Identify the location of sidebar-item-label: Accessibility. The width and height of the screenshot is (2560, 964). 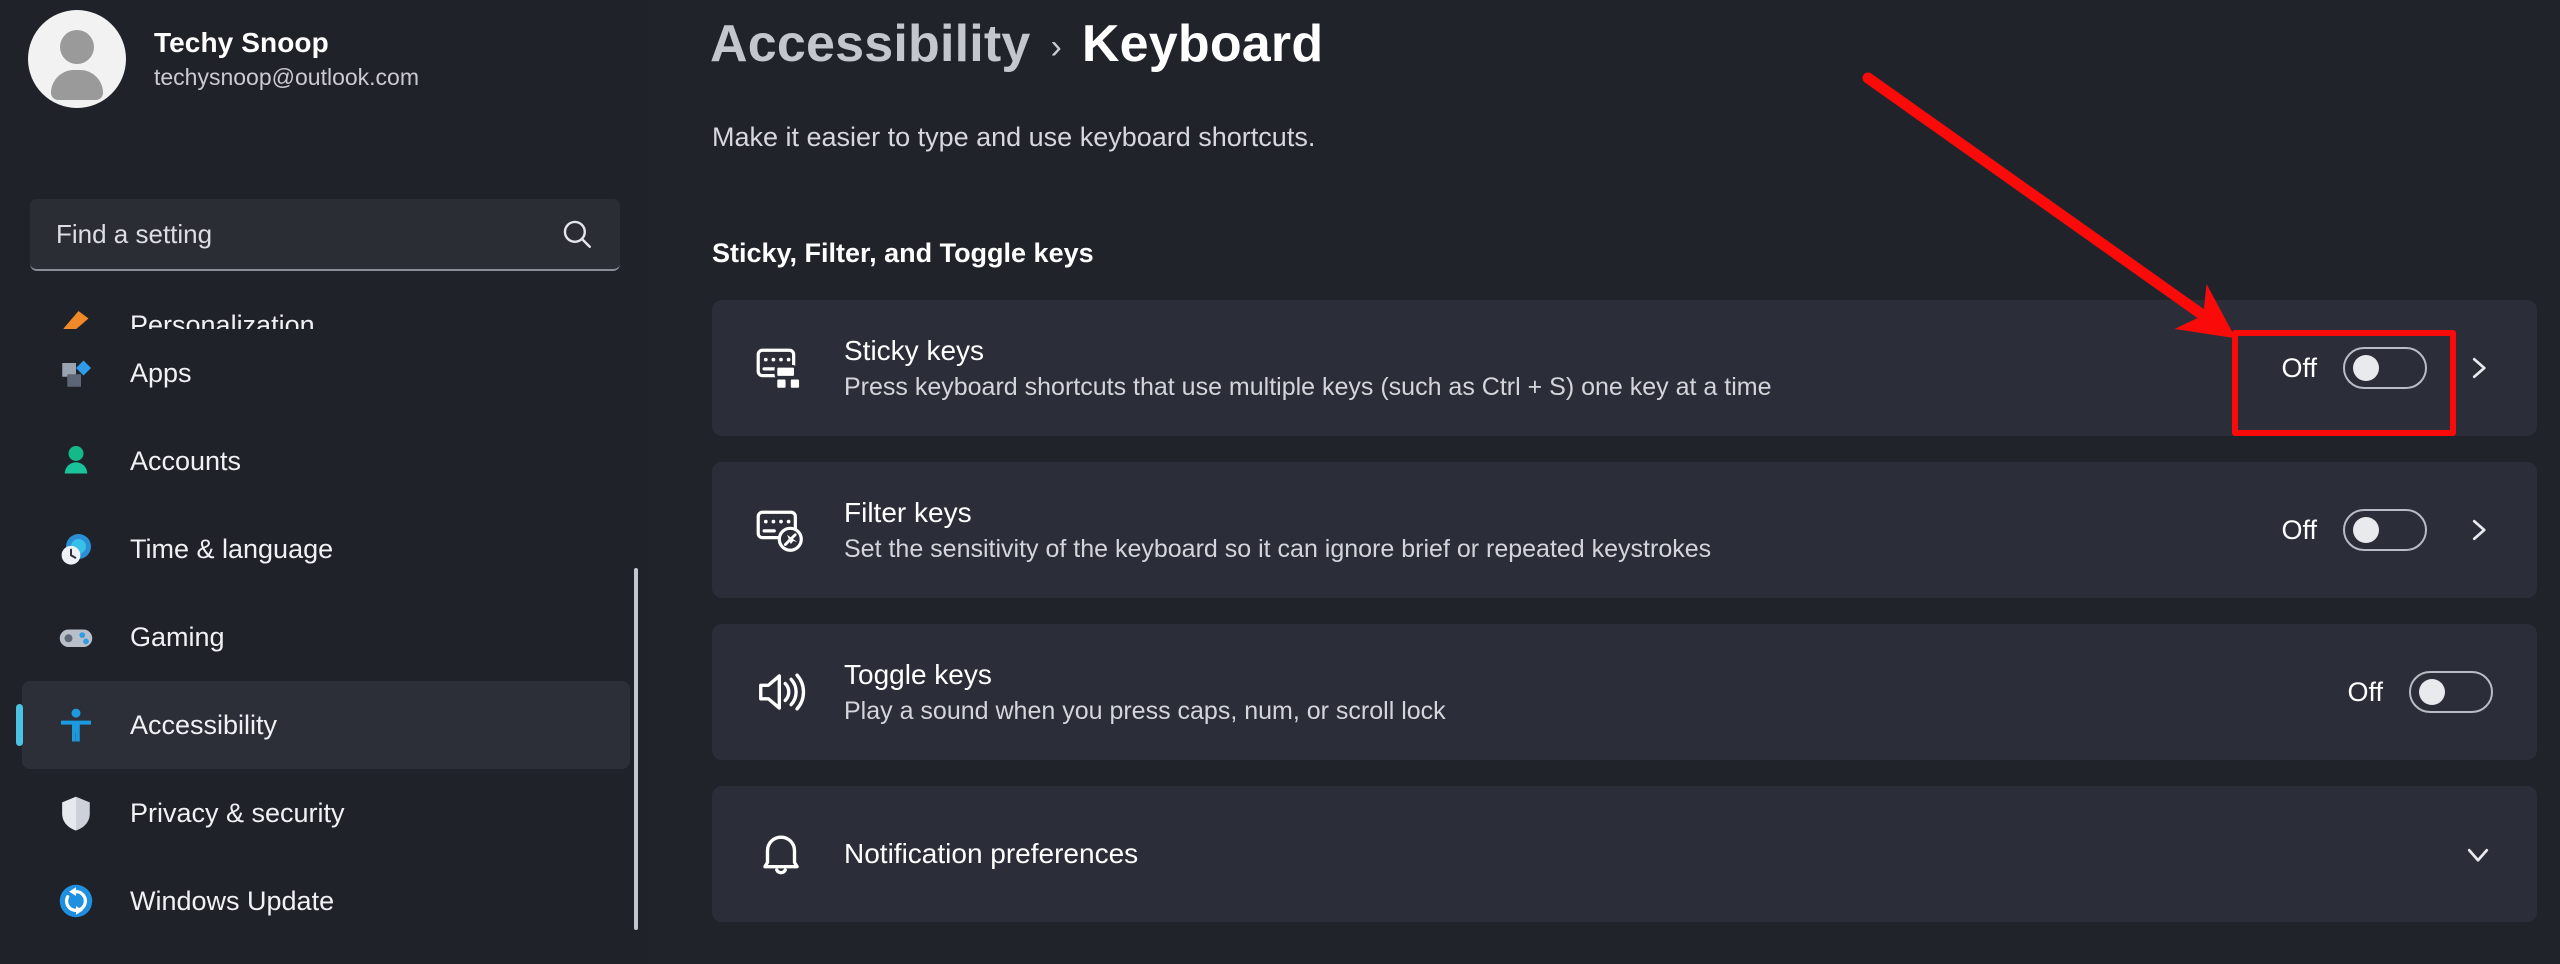
(204, 724).